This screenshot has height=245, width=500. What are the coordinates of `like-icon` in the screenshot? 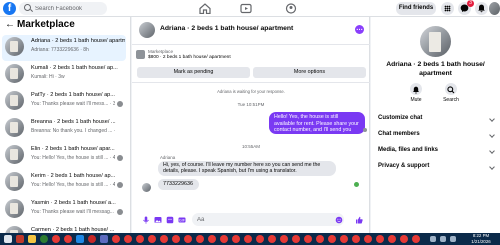 It's located at (359, 220).